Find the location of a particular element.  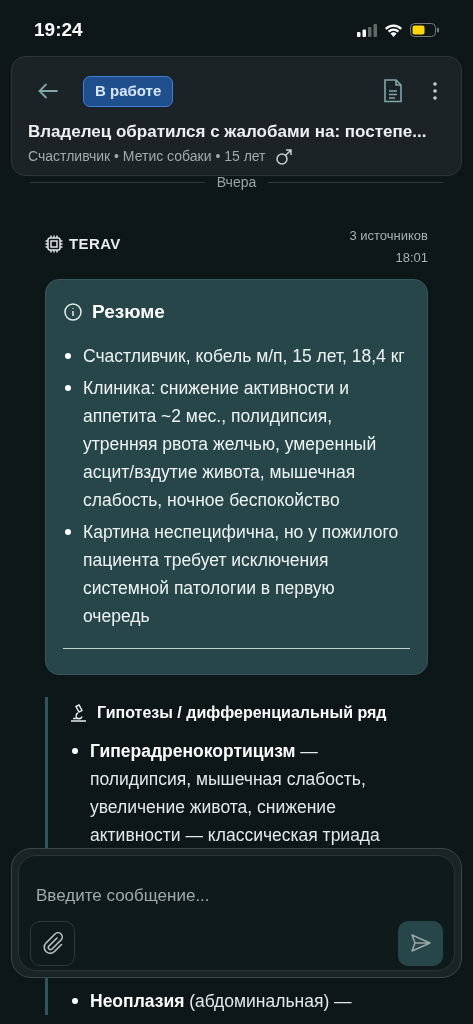

section-heading: Гипотезы / дифференциальный ряд is located at coordinates (242, 712).